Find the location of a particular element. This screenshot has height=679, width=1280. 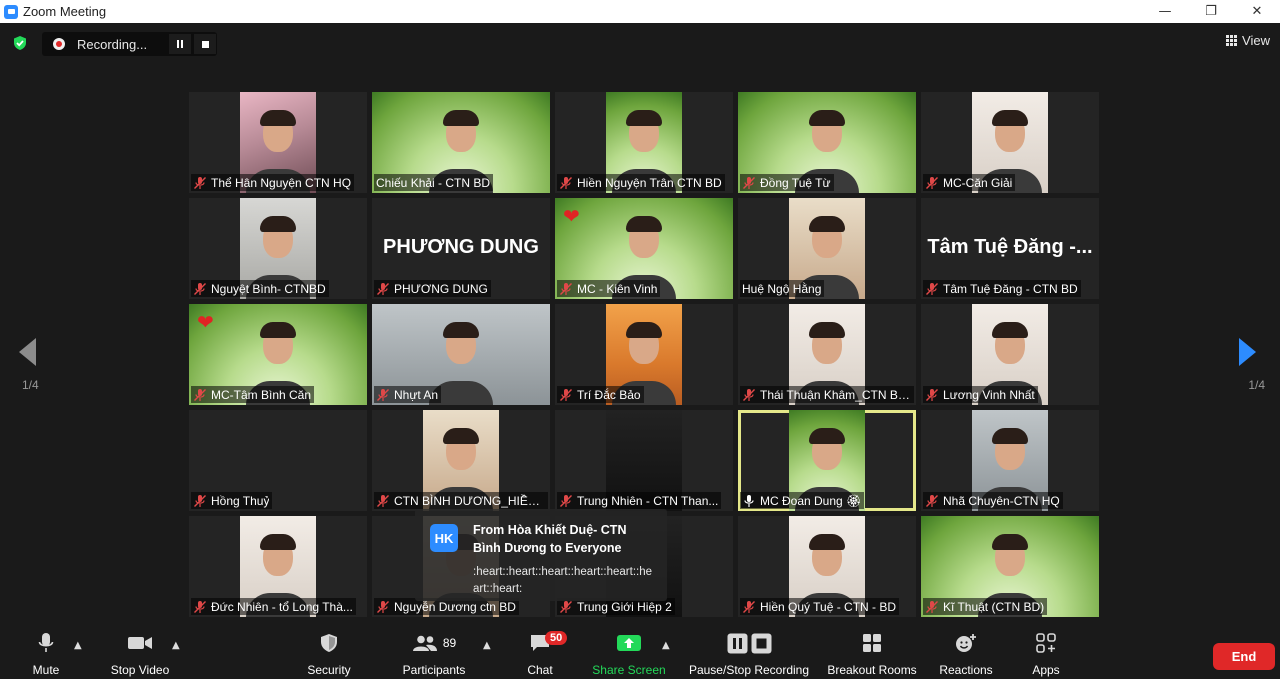

participant-tile: PHƯƠNG DUNG PHƯƠNG DUNG is located at coordinates (461, 248).